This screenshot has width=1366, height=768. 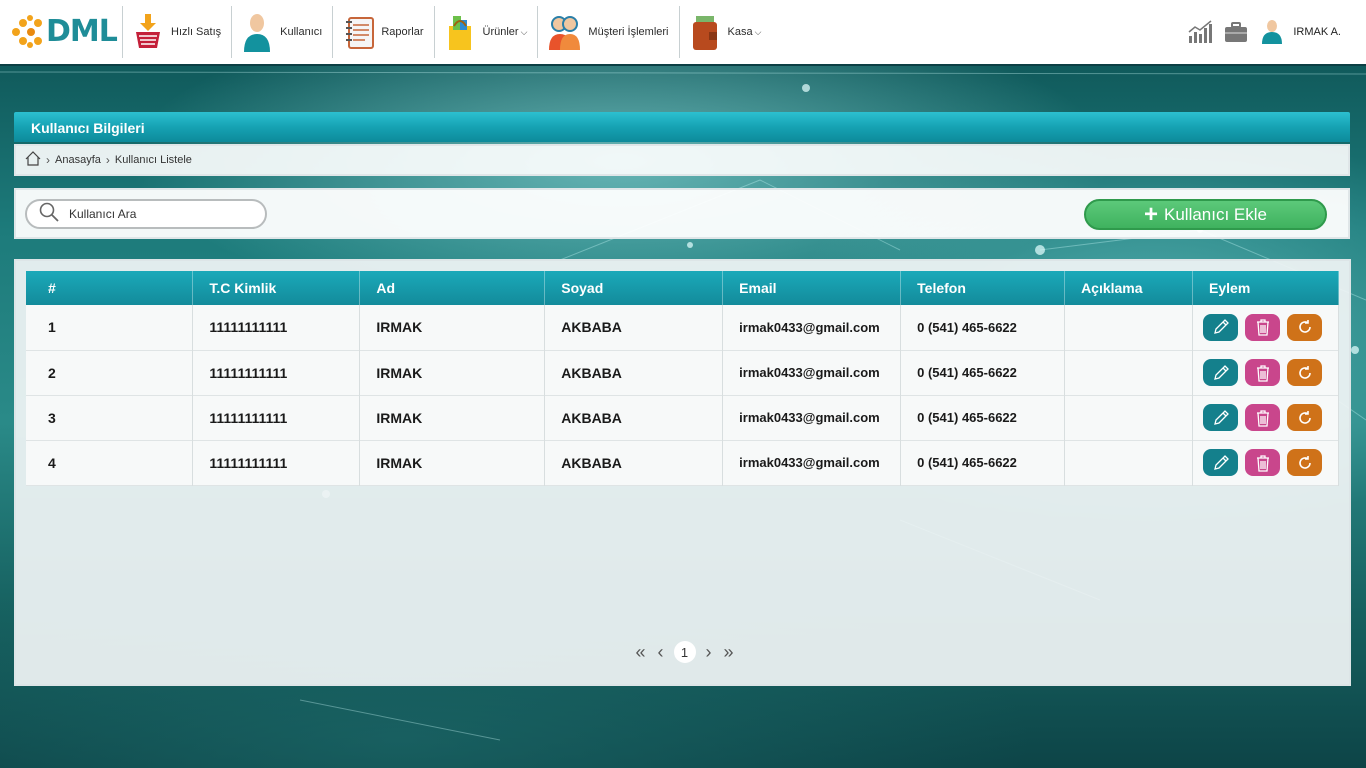 I want to click on customers-icon, so click(x=564, y=32).